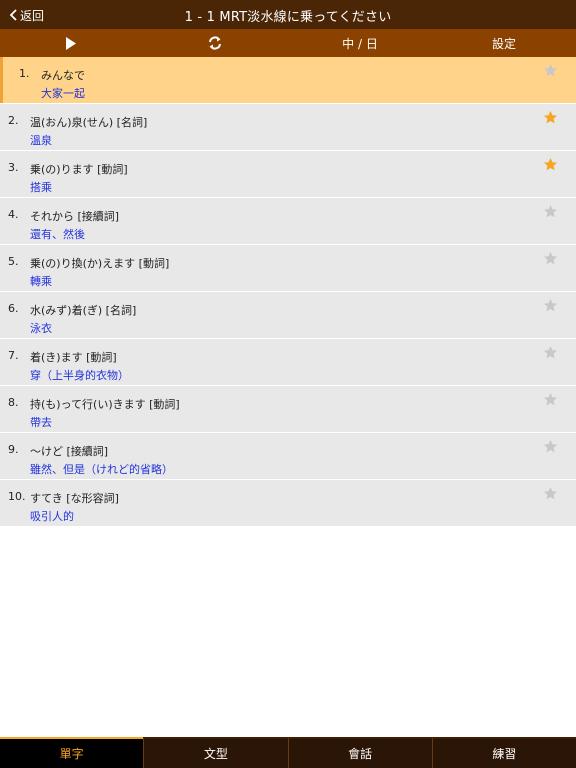  Describe the element at coordinates (288, 43) in the screenshot. I see `toolbar: 中 / 日 設定` at that location.